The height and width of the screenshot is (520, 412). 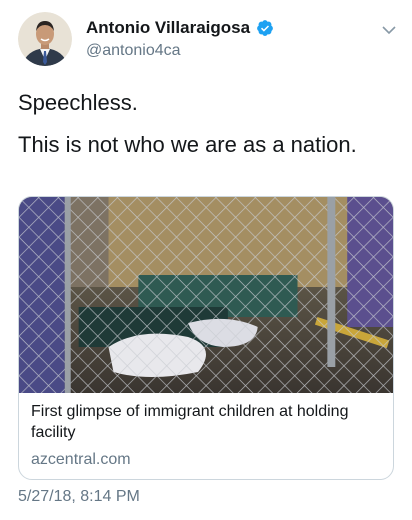 I want to click on tweet-line: Speechless., so click(x=78, y=102).